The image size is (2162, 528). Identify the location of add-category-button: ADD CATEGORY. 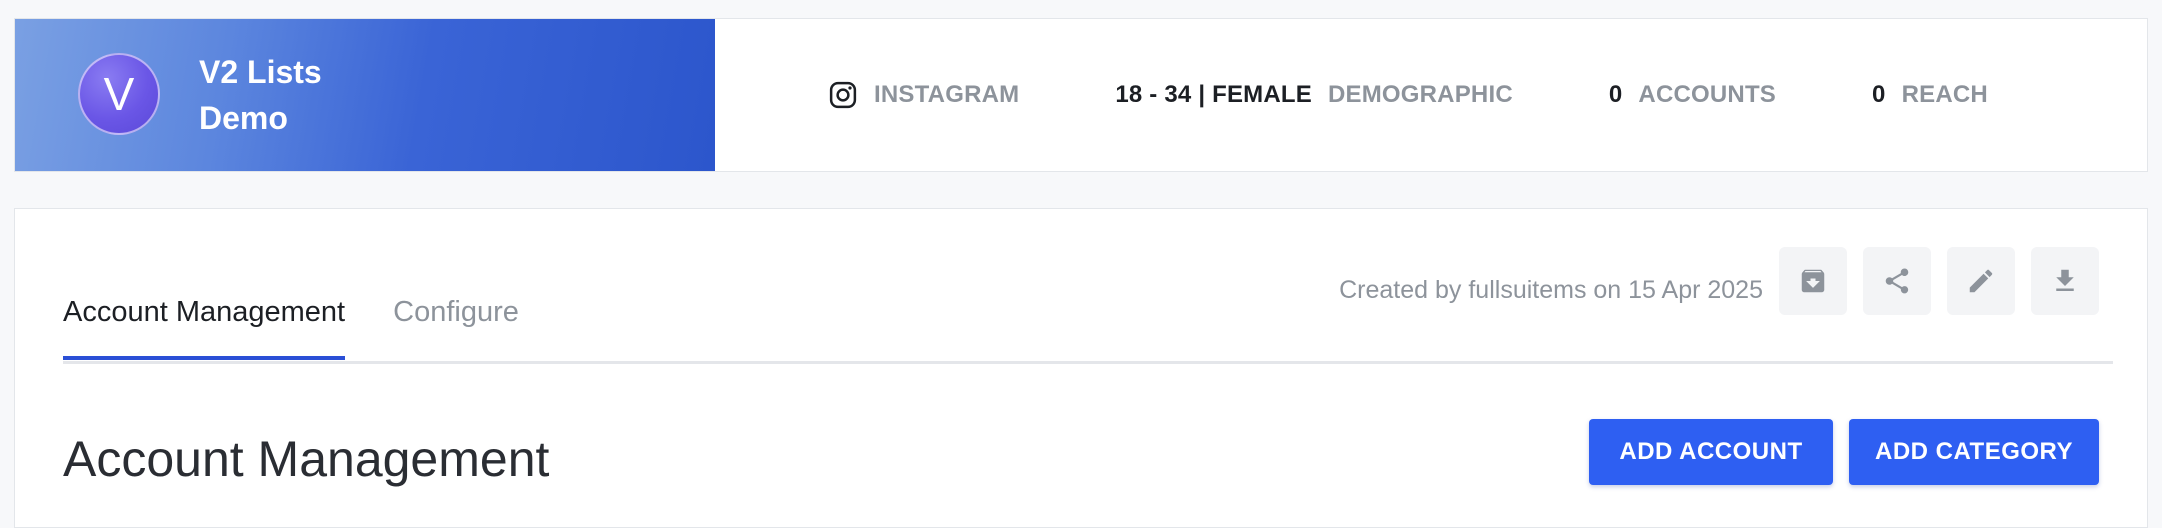
(1974, 452).